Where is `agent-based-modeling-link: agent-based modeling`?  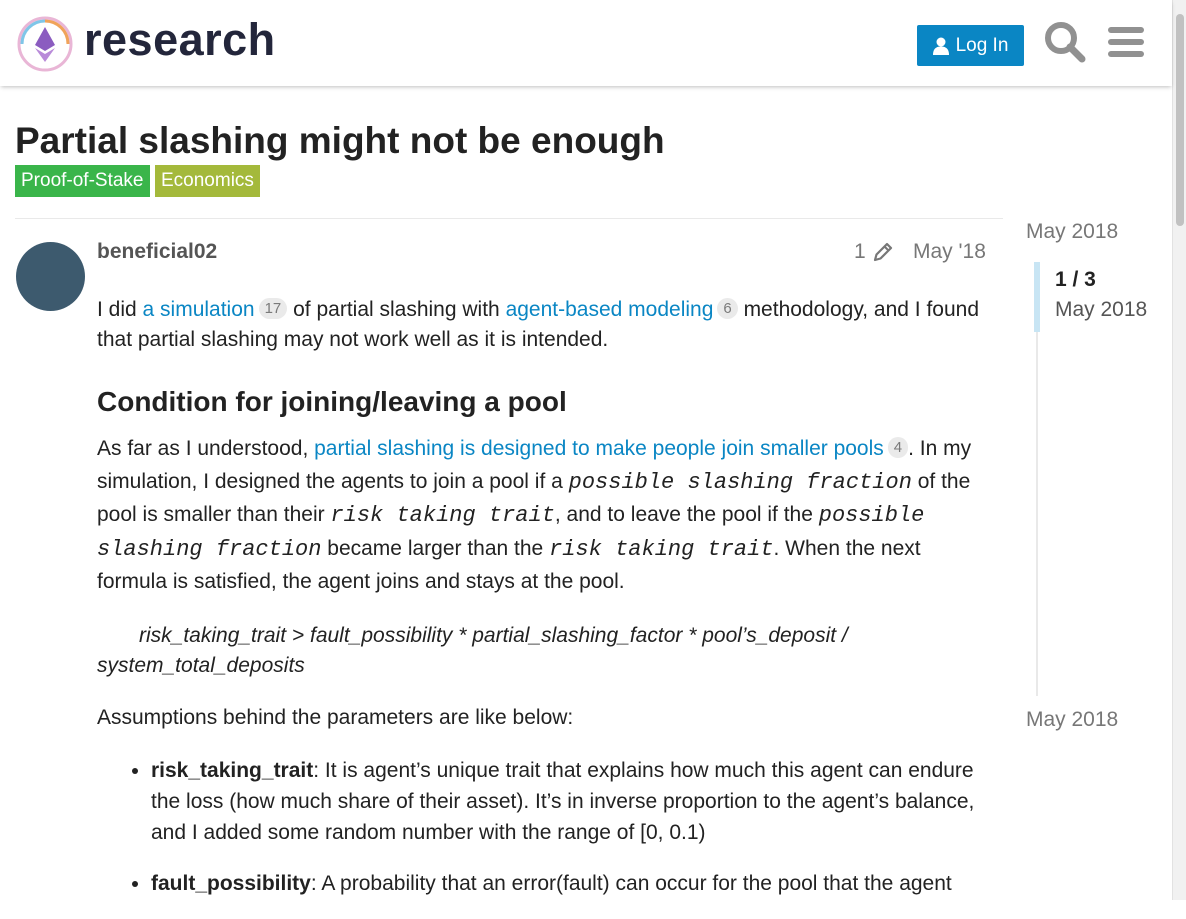 agent-based-modeling-link: agent-based modeling is located at coordinates (610, 309).